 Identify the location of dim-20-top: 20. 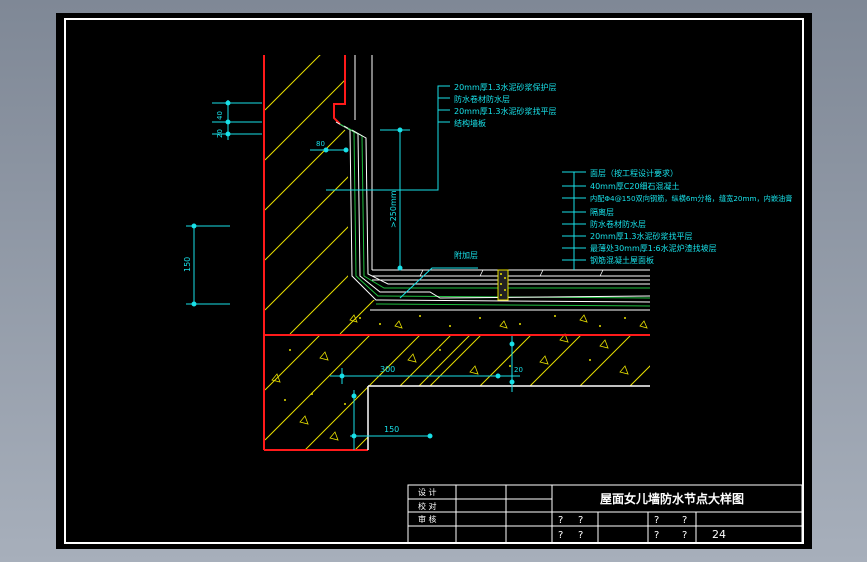
(220, 133).